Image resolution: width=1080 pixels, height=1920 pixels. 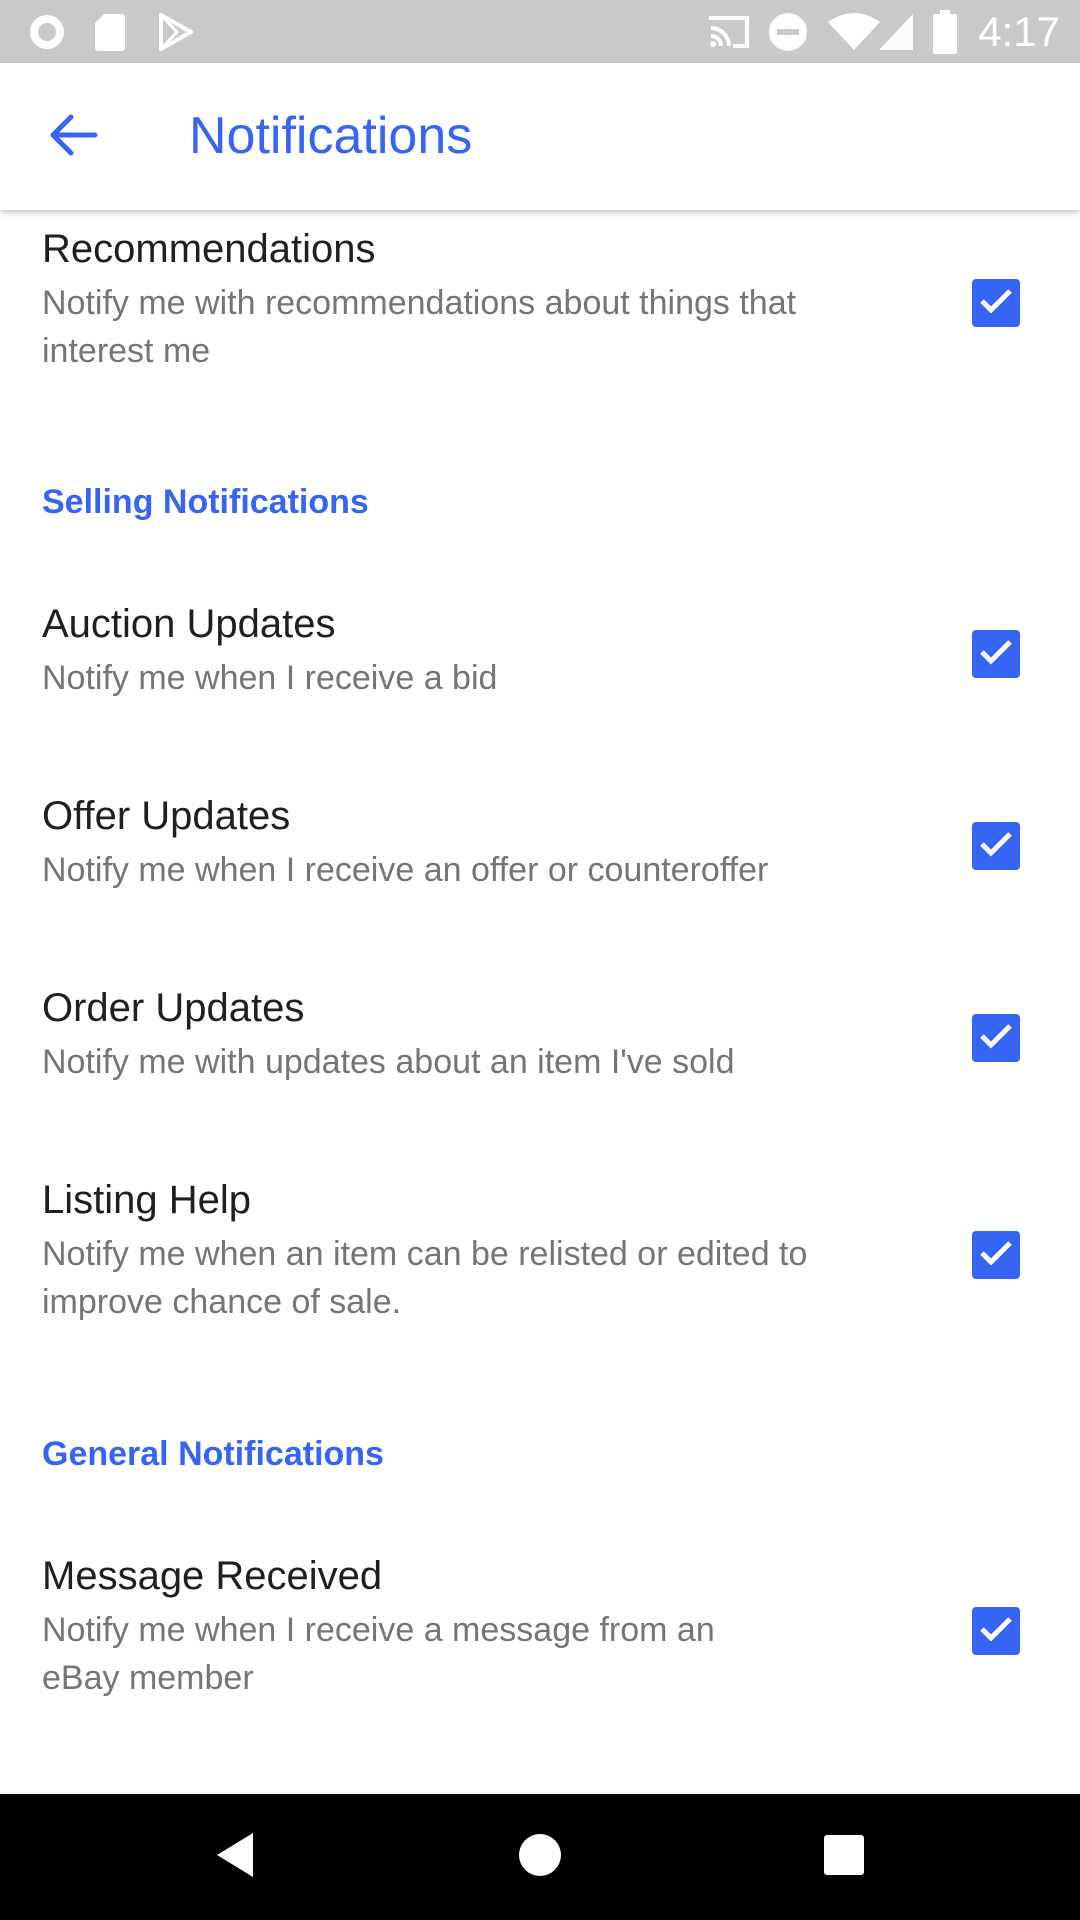 What do you see at coordinates (175, 31) in the screenshot?
I see `play-store-icon` at bounding box center [175, 31].